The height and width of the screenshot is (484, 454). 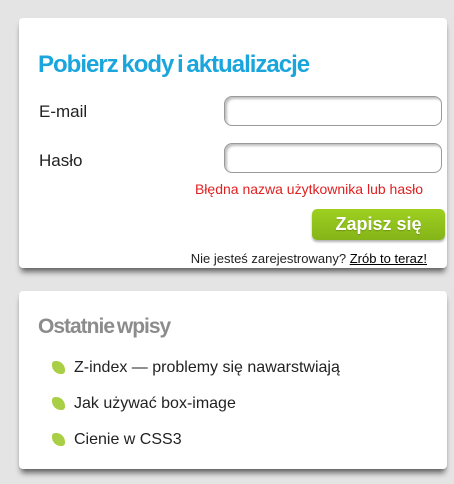 What do you see at coordinates (207, 368) in the screenshot?
I see `post-link: Z-index — problemy się nawarstwiają` at bounding box center [207, 368].